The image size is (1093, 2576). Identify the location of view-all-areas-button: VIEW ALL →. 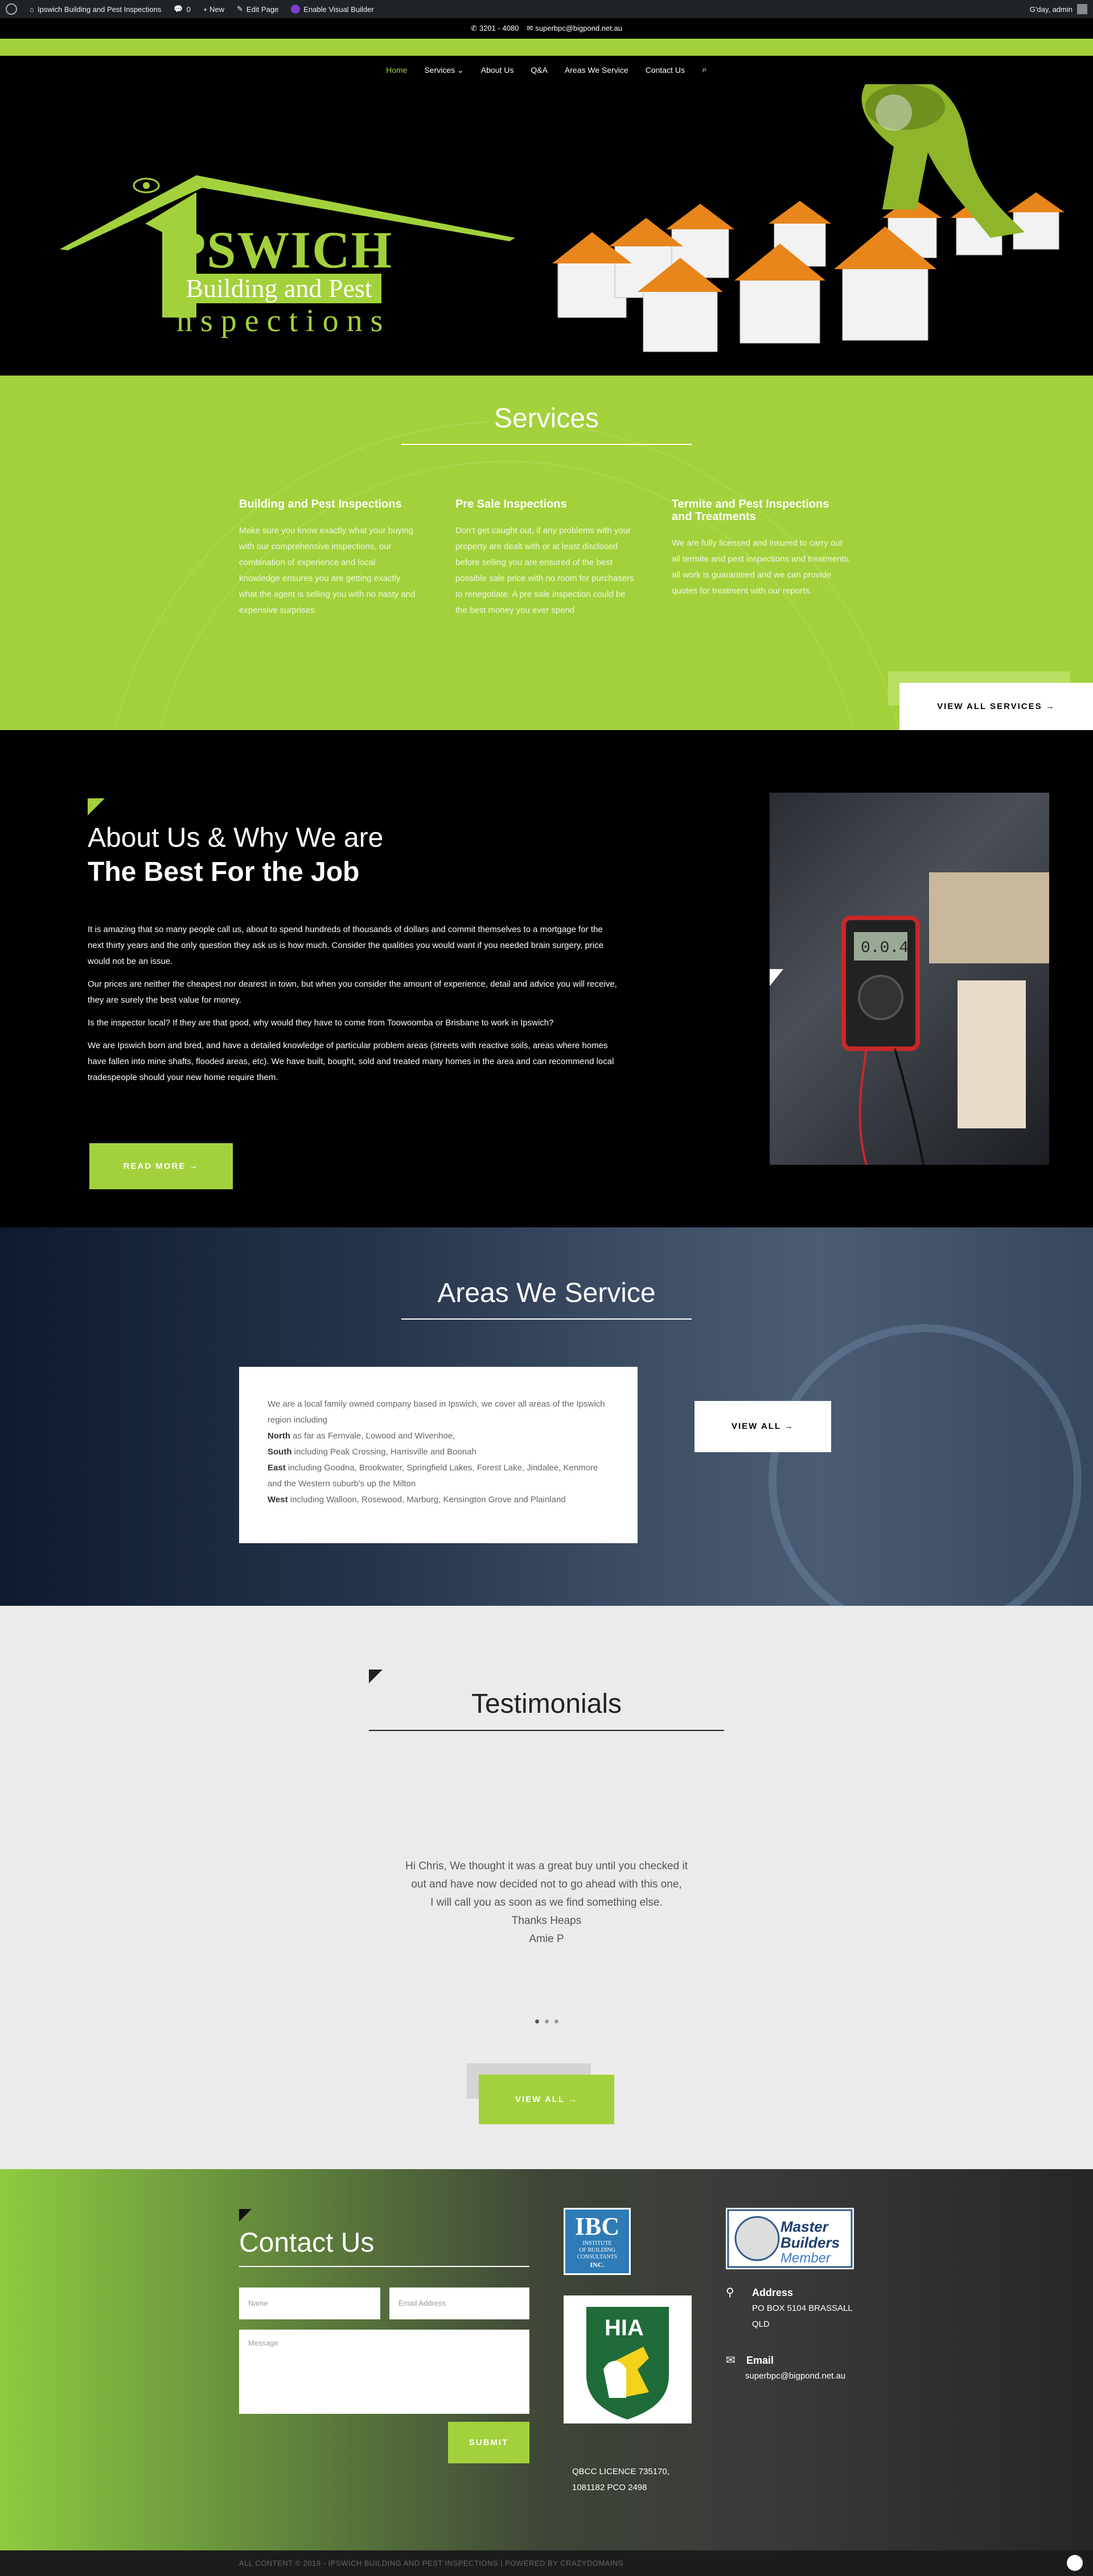
(763, 1426).